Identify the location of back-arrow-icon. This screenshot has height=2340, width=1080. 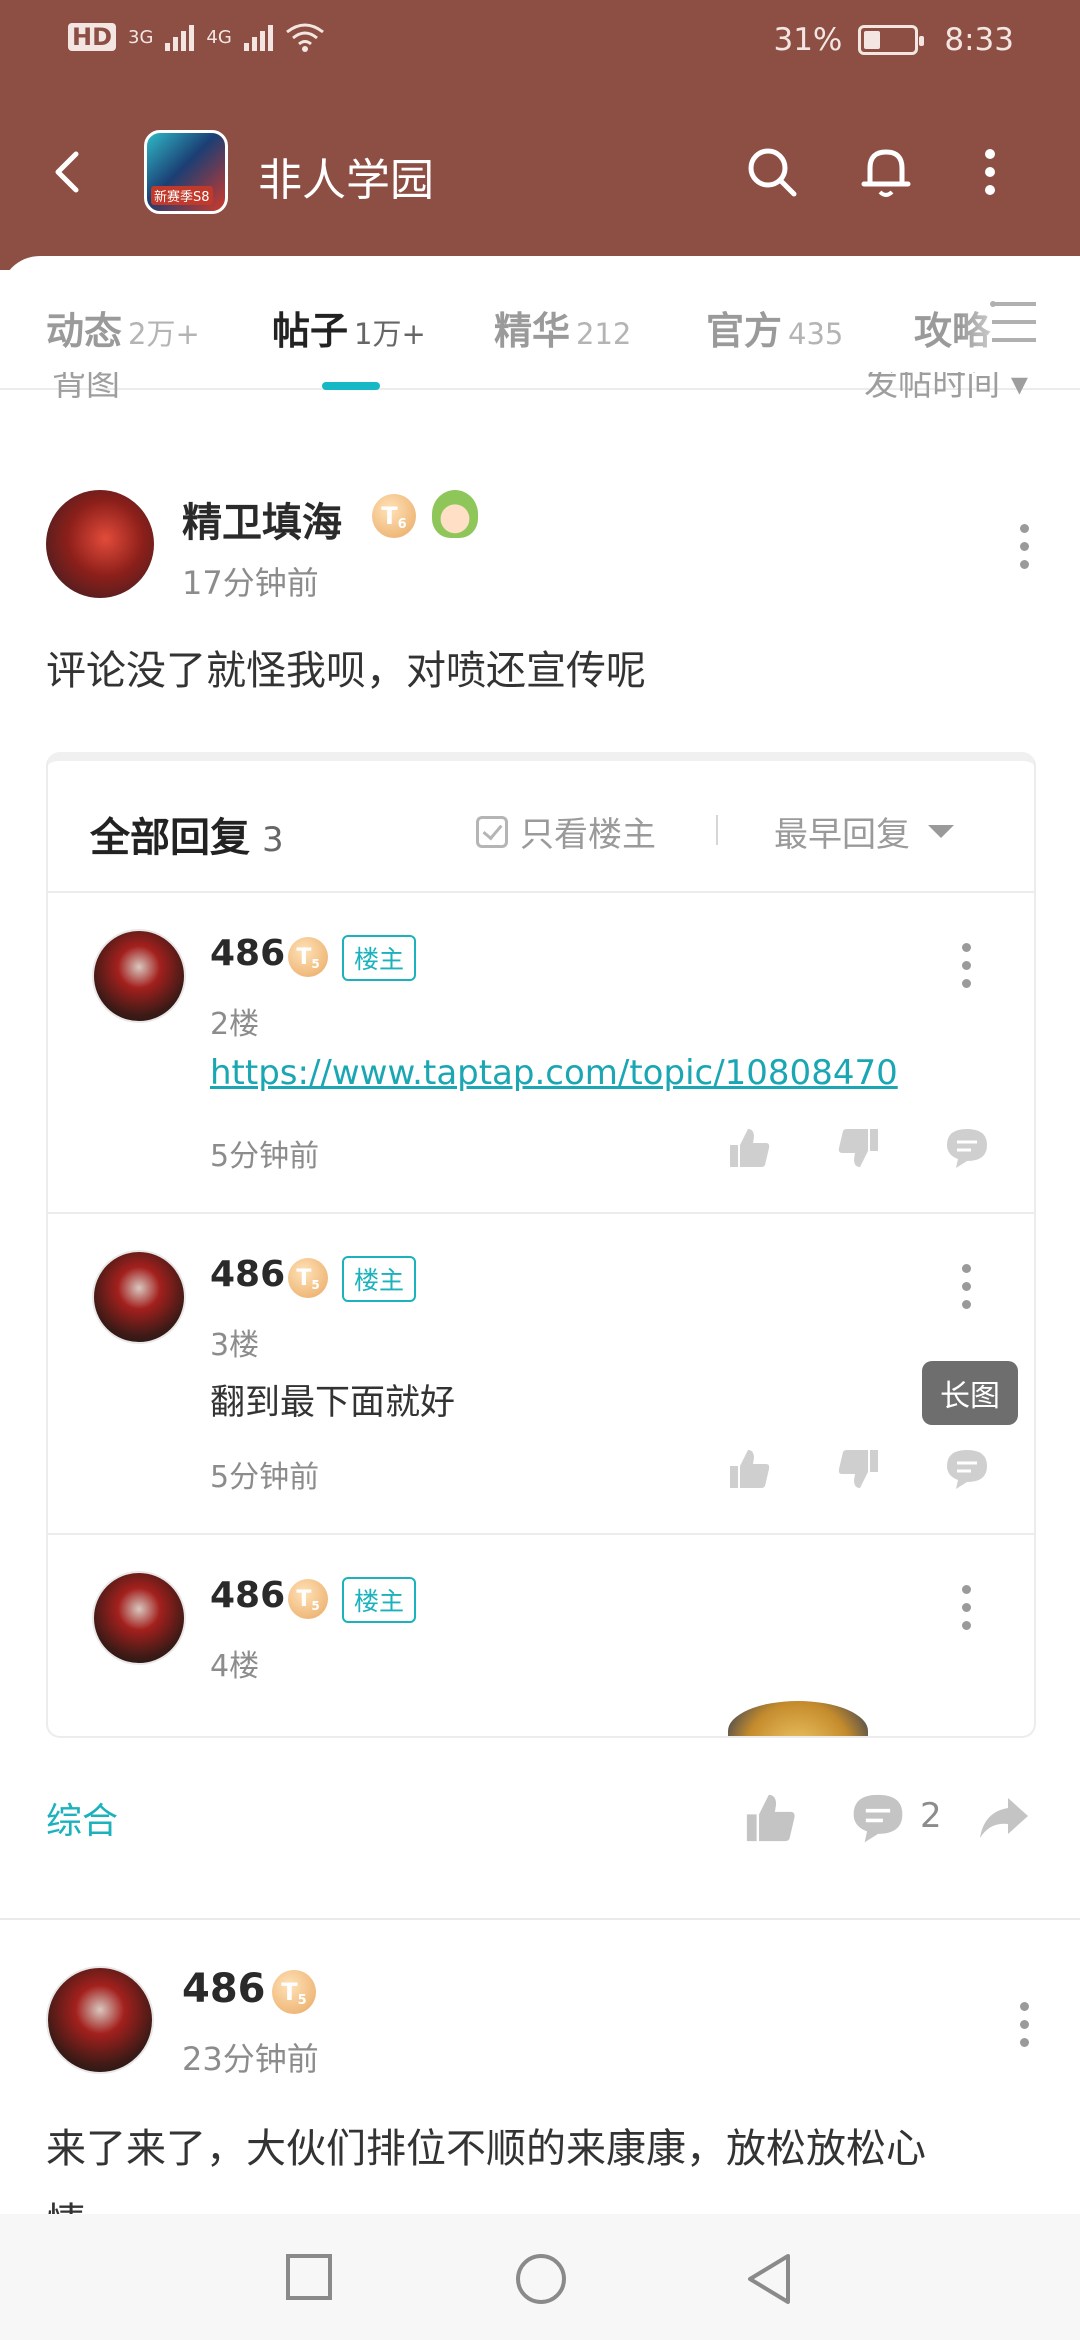
(68, 172).